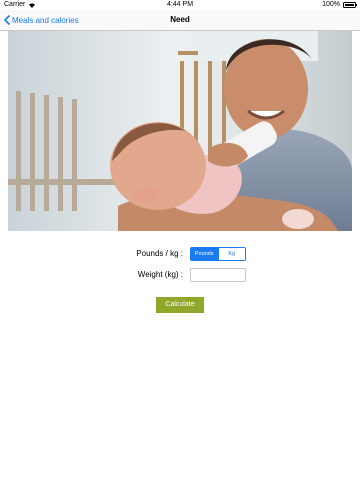 The image size is (360, 480). What do you see at coordinates (218, 275) in the screenshot?
I see `weight-input` at bounding box center [218, 275].